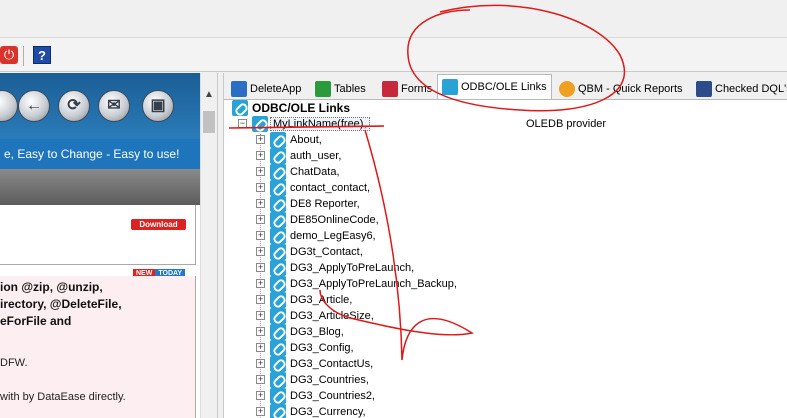  What do you see at coordinates (356, 316) in the screenshot?
I see `tree-item: + DG3_ArticleSize,` at bounding box center [356, 316].